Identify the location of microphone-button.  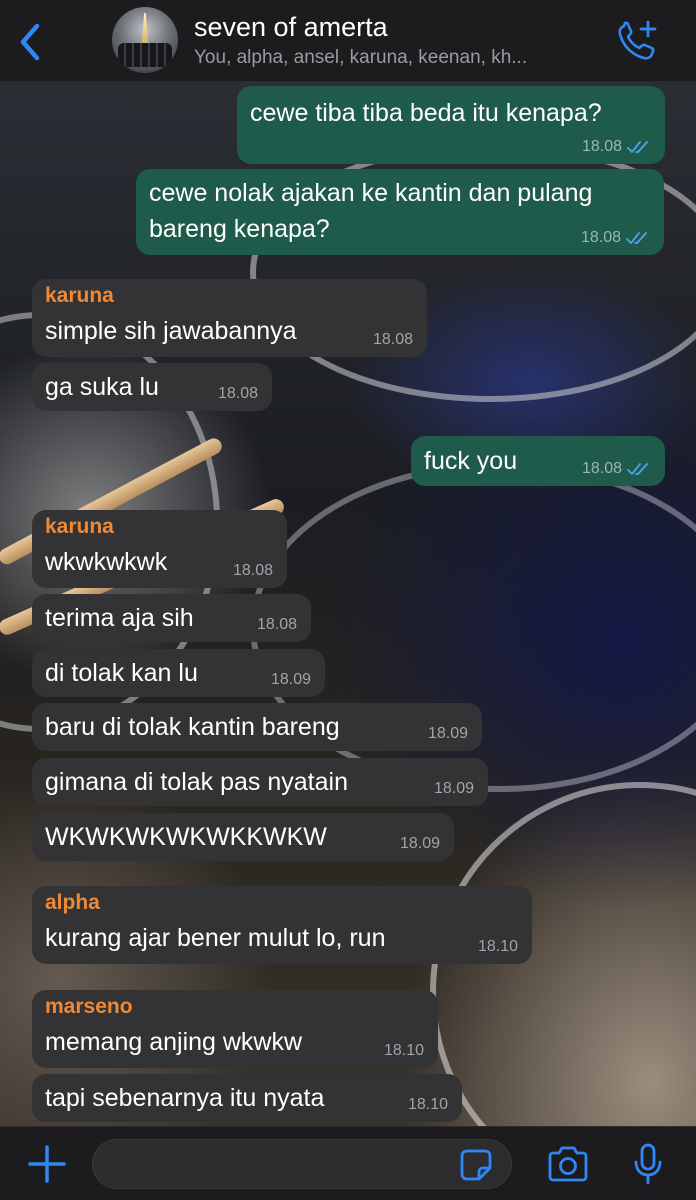
(648, 1164).